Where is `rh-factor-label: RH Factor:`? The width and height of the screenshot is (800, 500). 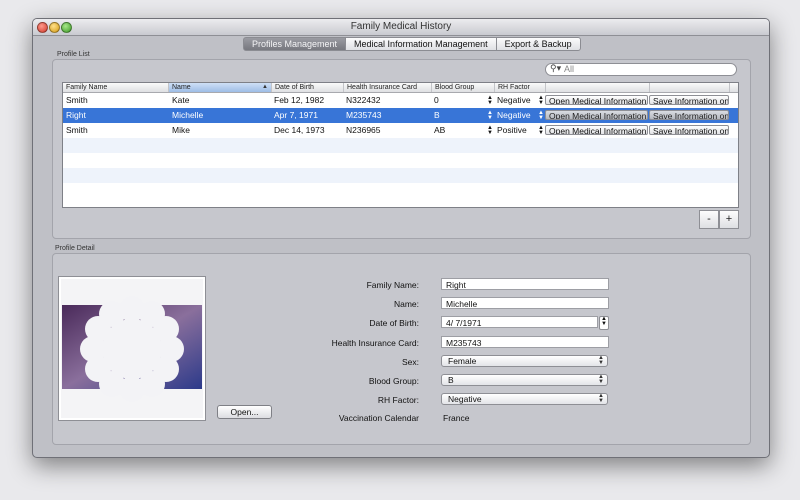 rh-factor-label: RH Factor: is located at coordinates (398, 400).